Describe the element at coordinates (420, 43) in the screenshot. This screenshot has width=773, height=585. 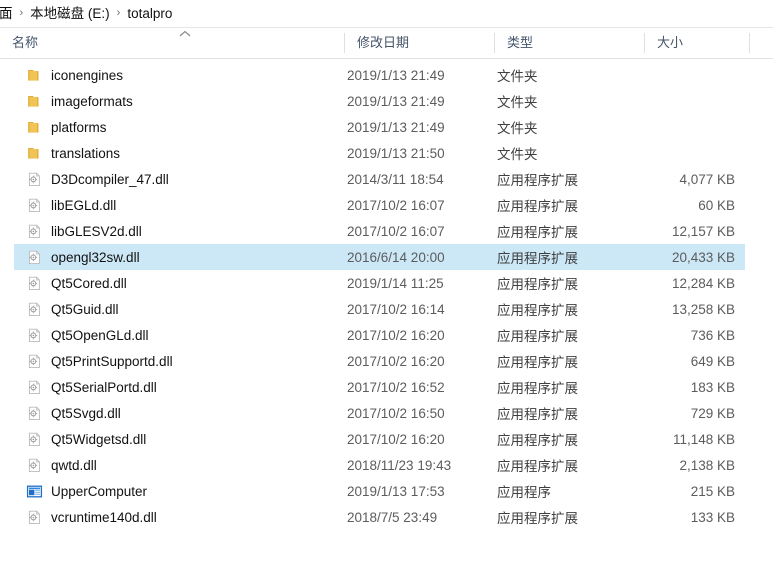
I see `column-header-date-modified: 修改日期` at that location.